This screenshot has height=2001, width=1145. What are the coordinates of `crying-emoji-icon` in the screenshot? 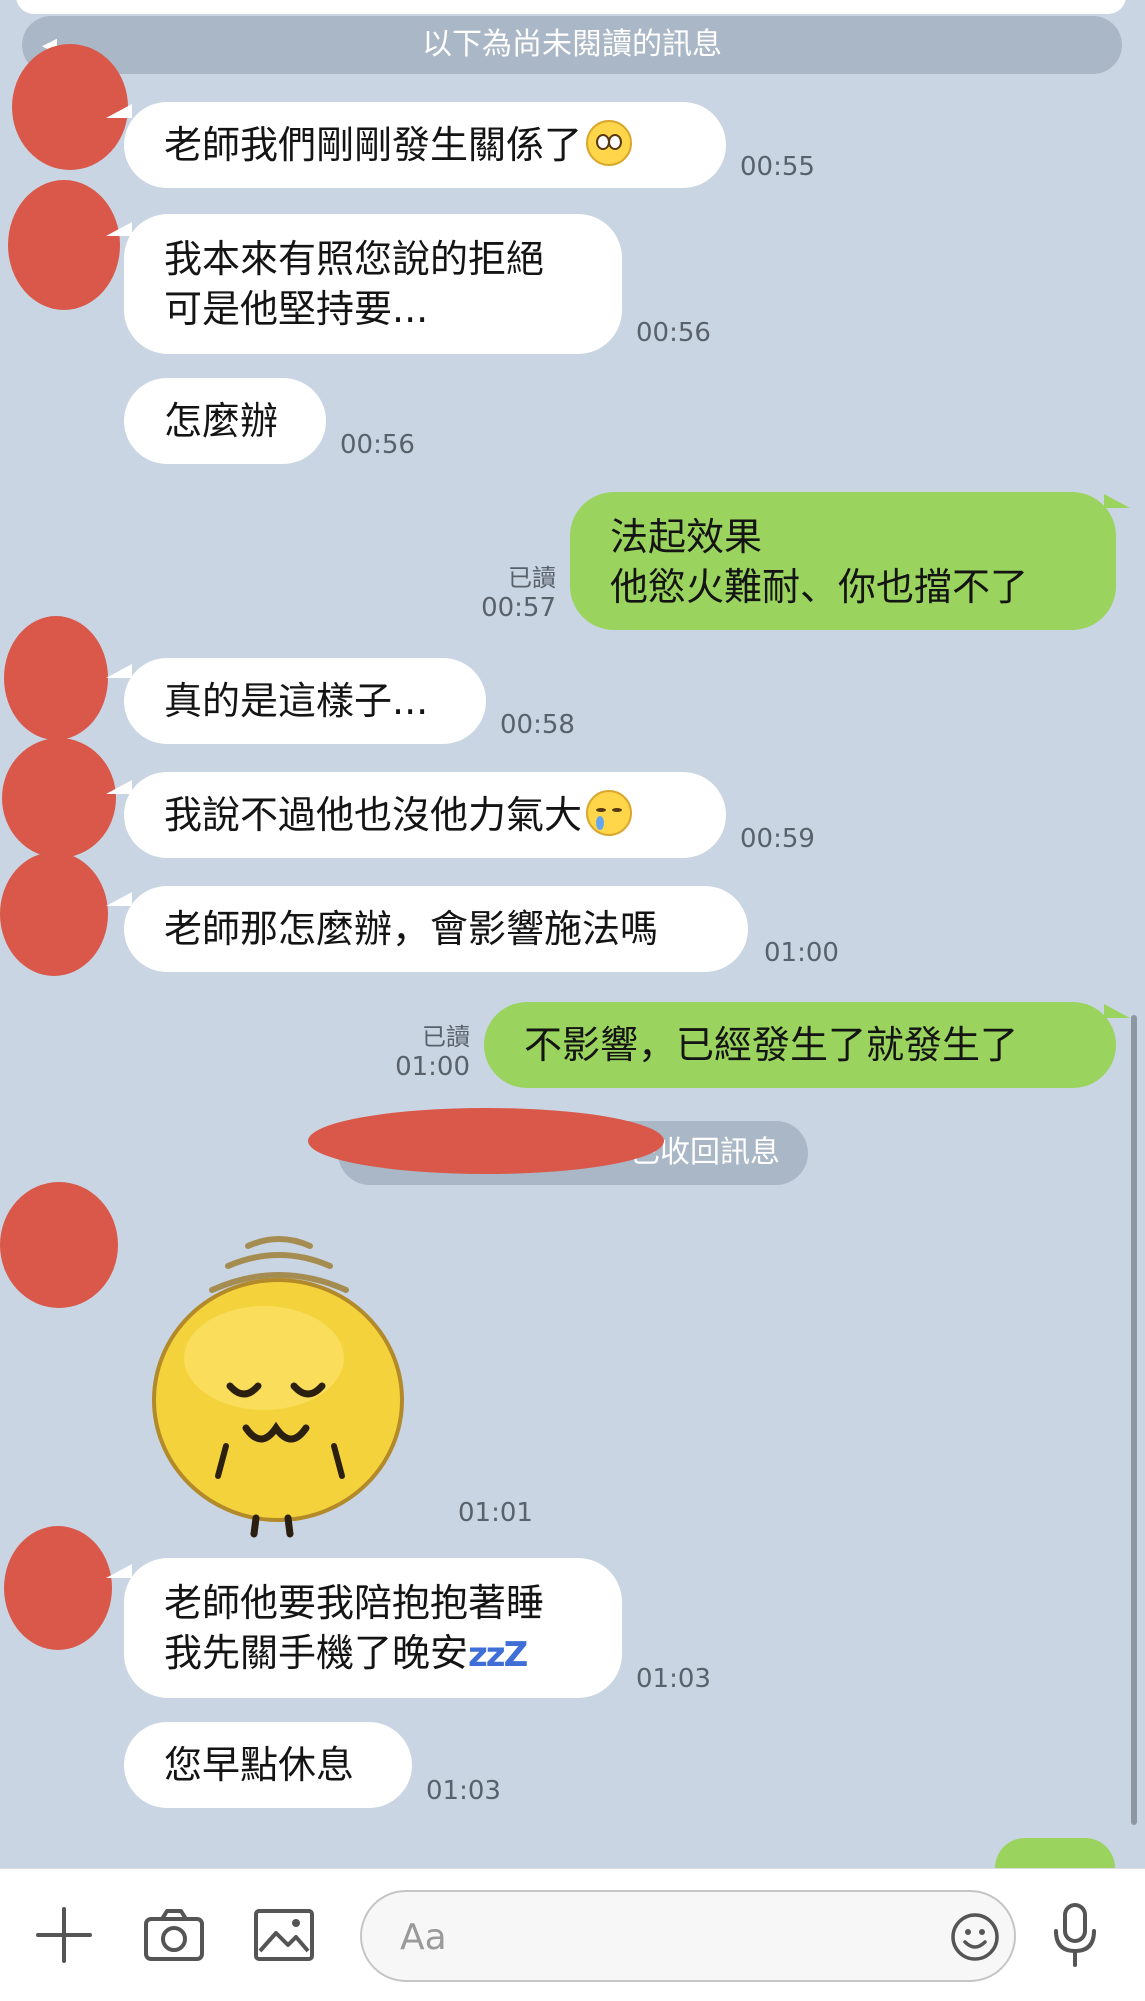 It's located at (609, 813).